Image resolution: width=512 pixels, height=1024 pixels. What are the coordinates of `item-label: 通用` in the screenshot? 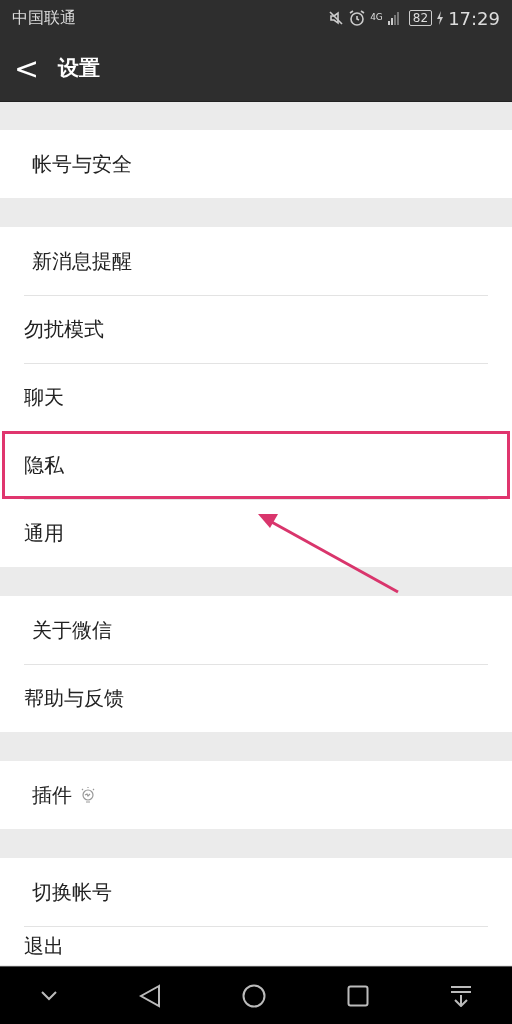 It's located at (44, 533).